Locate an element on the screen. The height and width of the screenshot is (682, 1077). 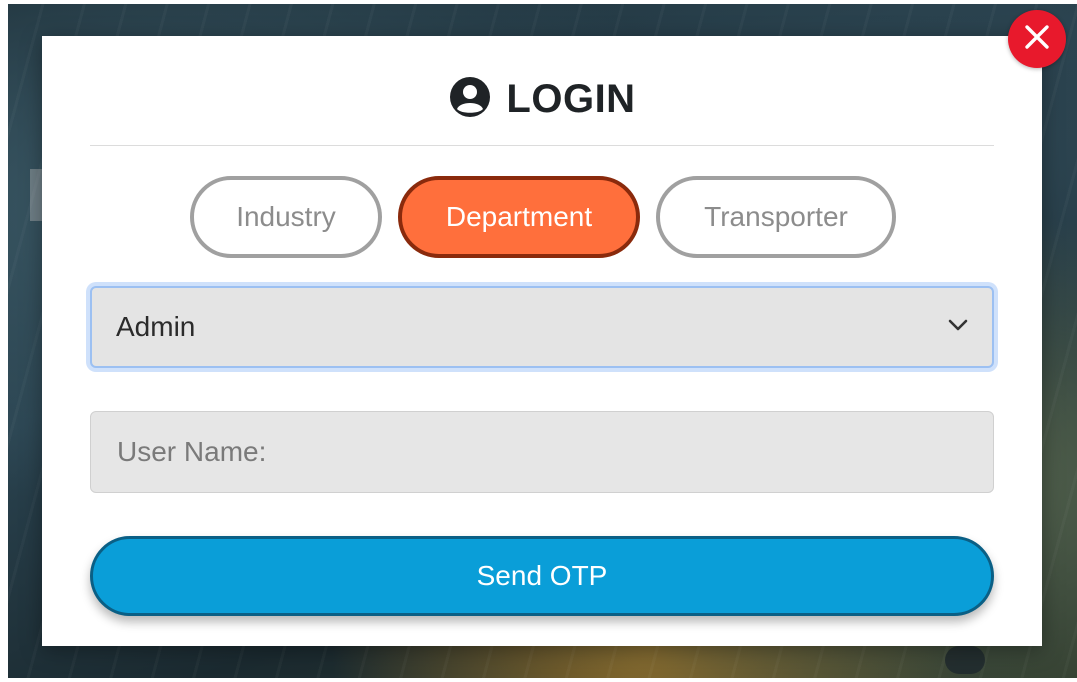
send-otp-button: Send OTP is located at coordinates (542, 576).